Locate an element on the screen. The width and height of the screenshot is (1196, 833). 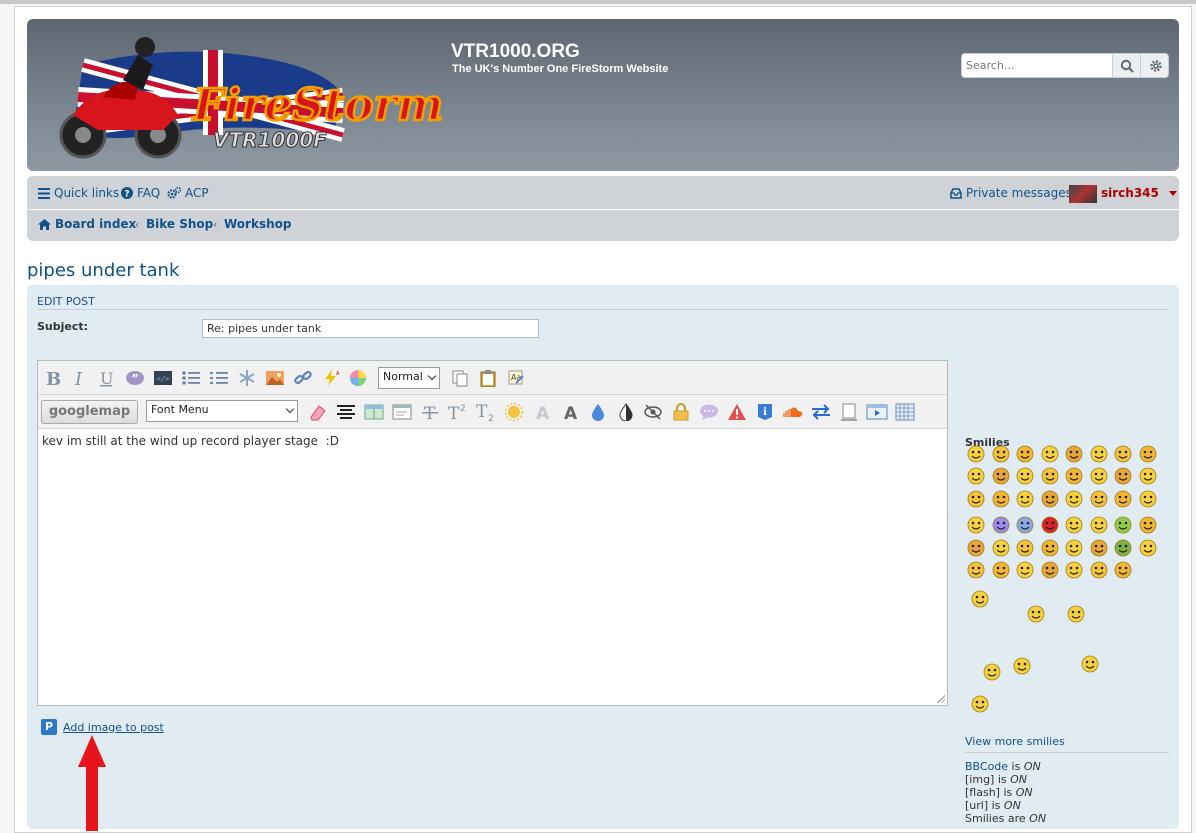
spellcheck-button: Aa is located at coordinates (516, 378).